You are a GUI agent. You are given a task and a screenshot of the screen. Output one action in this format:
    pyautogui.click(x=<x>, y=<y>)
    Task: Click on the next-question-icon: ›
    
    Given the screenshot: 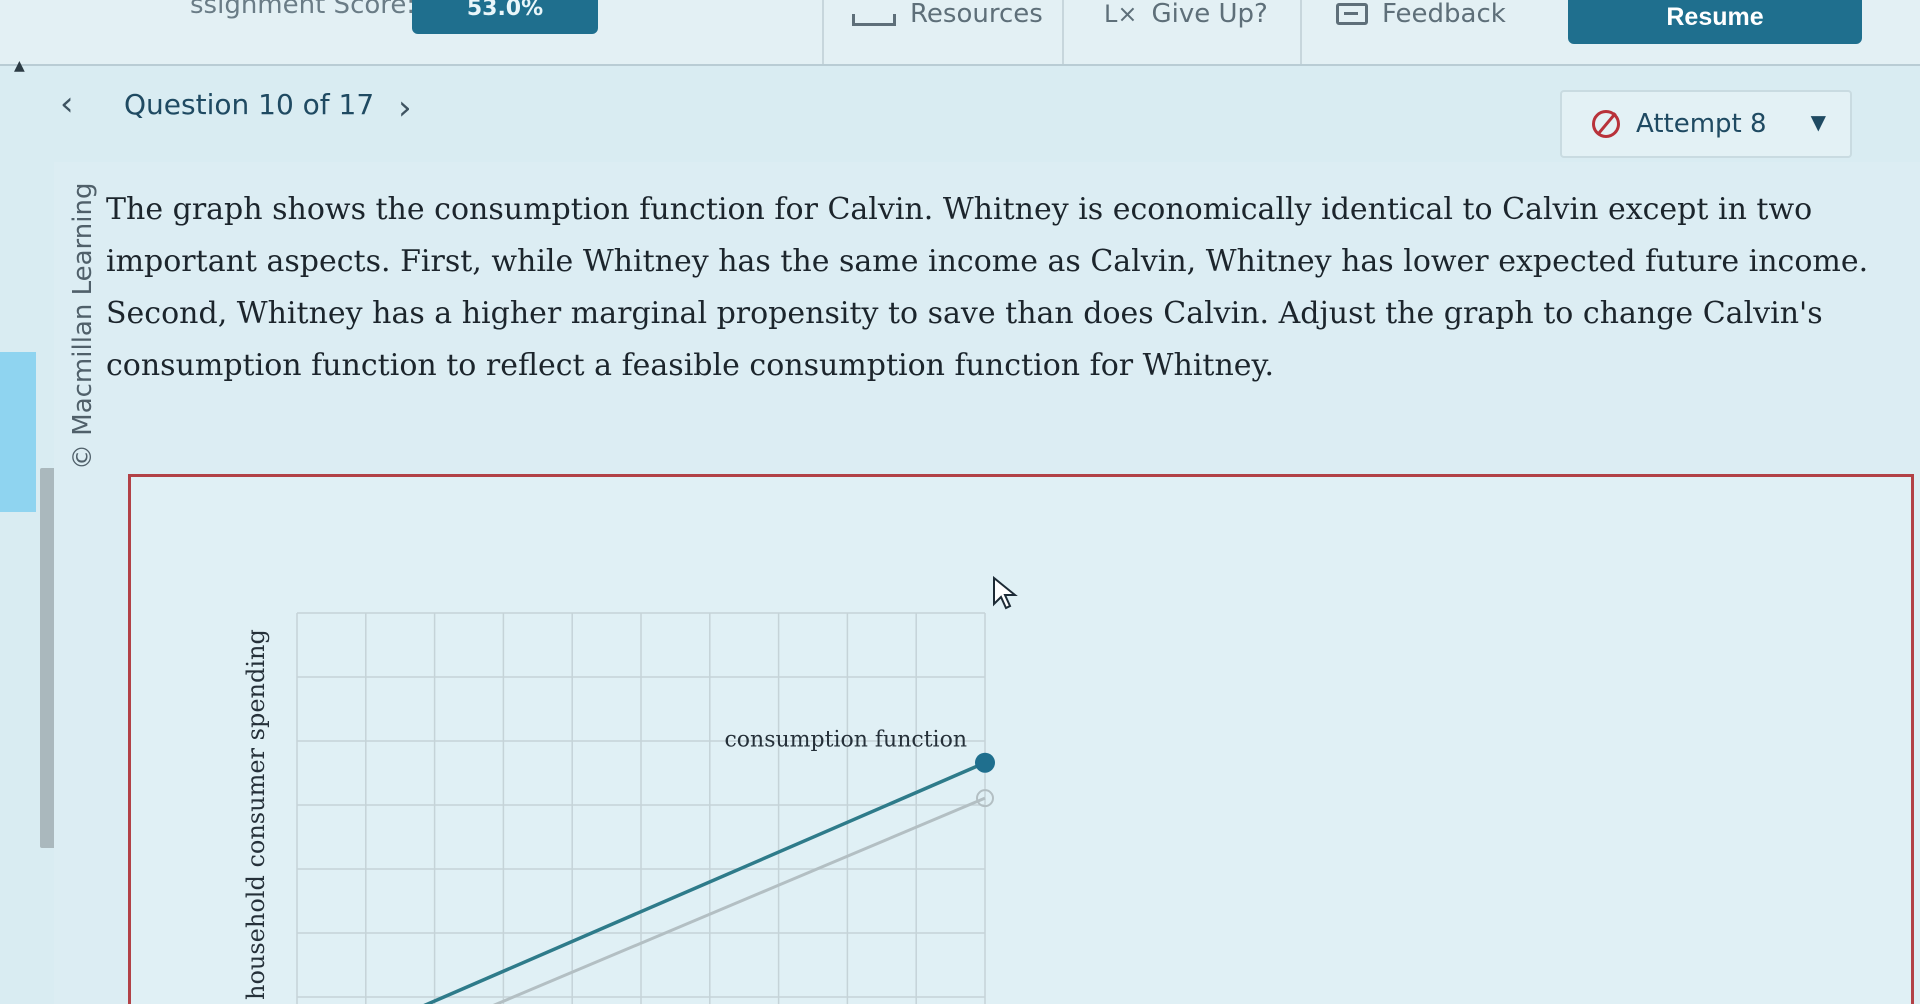 What is the action you would take?
    pyautogui.click(x=405, y=108)
    